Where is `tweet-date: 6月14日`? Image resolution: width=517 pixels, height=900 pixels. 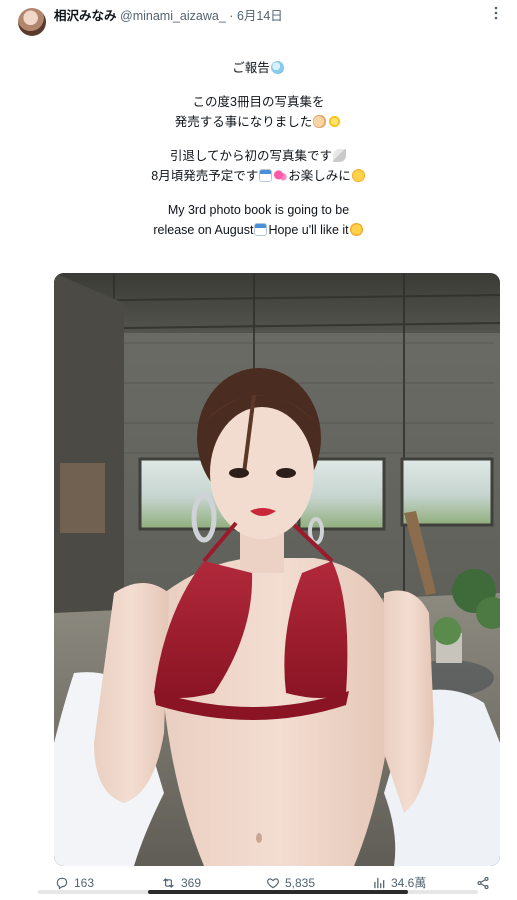
tweet-date: 6月14日 is located at coordinates (260, 16).